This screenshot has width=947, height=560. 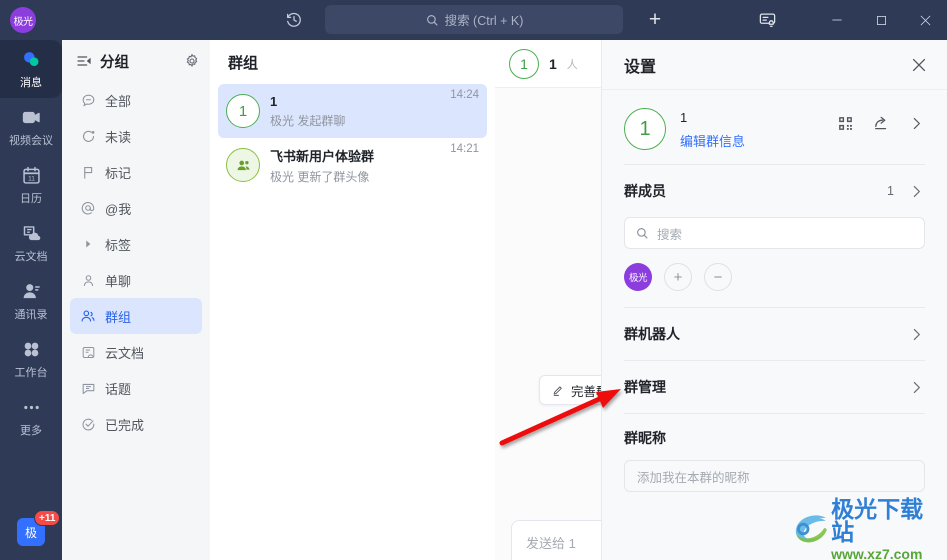 What do you see at coordinates (638, 277) in the screenshot?
I see `member-avatar: 极光` at bounding box center [638, 277].